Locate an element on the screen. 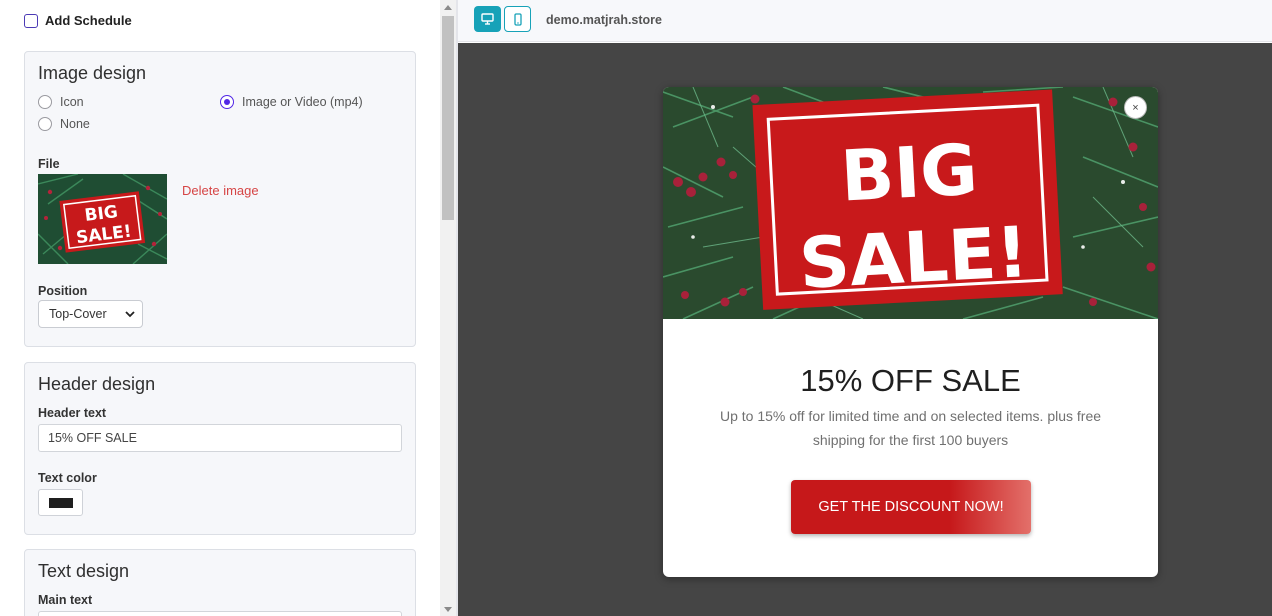 This screenshot has width=1272, height=616. radio-image-video-option: Image or Video (mp4) is located at coordinates (291, 102).